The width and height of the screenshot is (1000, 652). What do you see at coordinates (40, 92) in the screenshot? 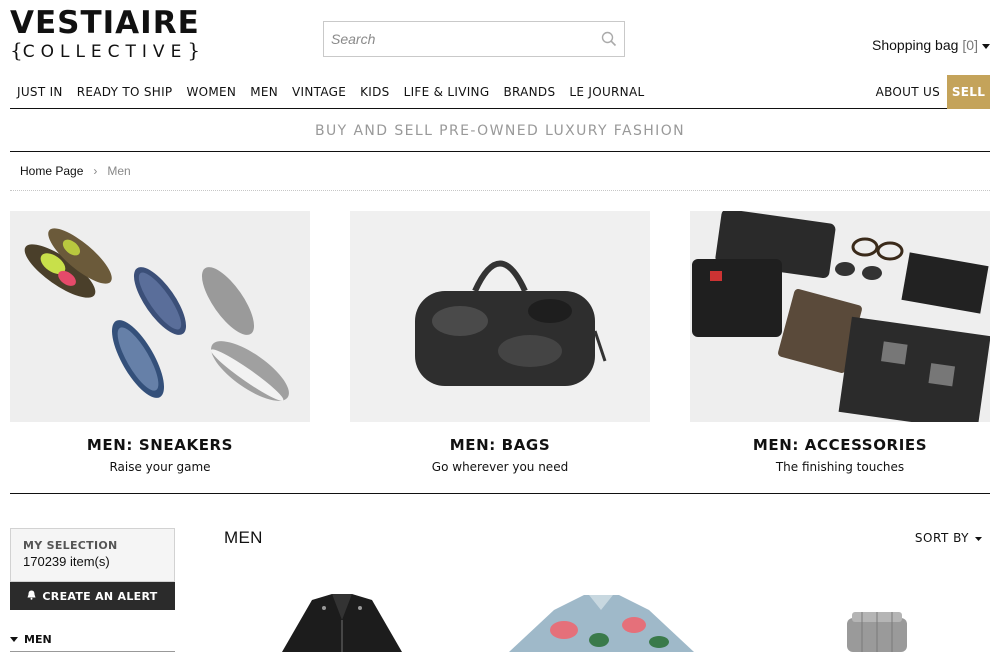
I see `nav-item-just-in: JUST IN` at bounding box center [40, 92].